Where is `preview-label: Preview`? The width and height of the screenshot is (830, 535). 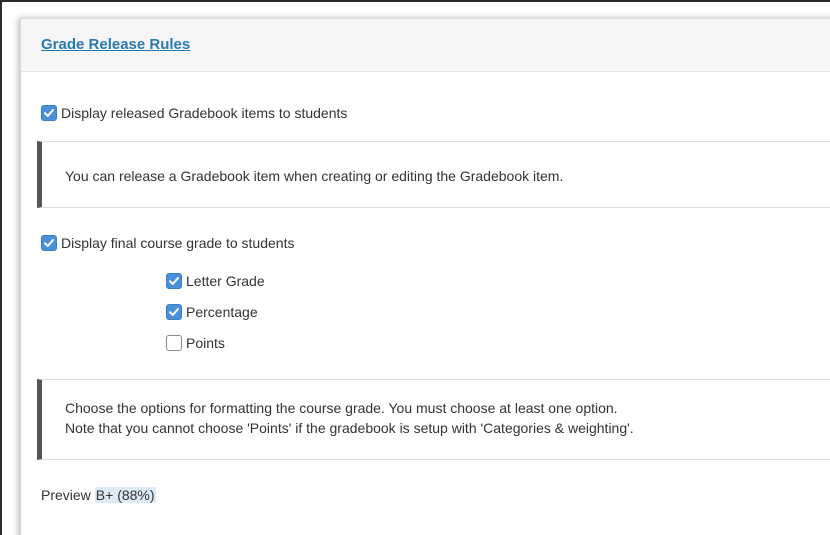 preview-label: Preview is located at coordinates (66, 495).